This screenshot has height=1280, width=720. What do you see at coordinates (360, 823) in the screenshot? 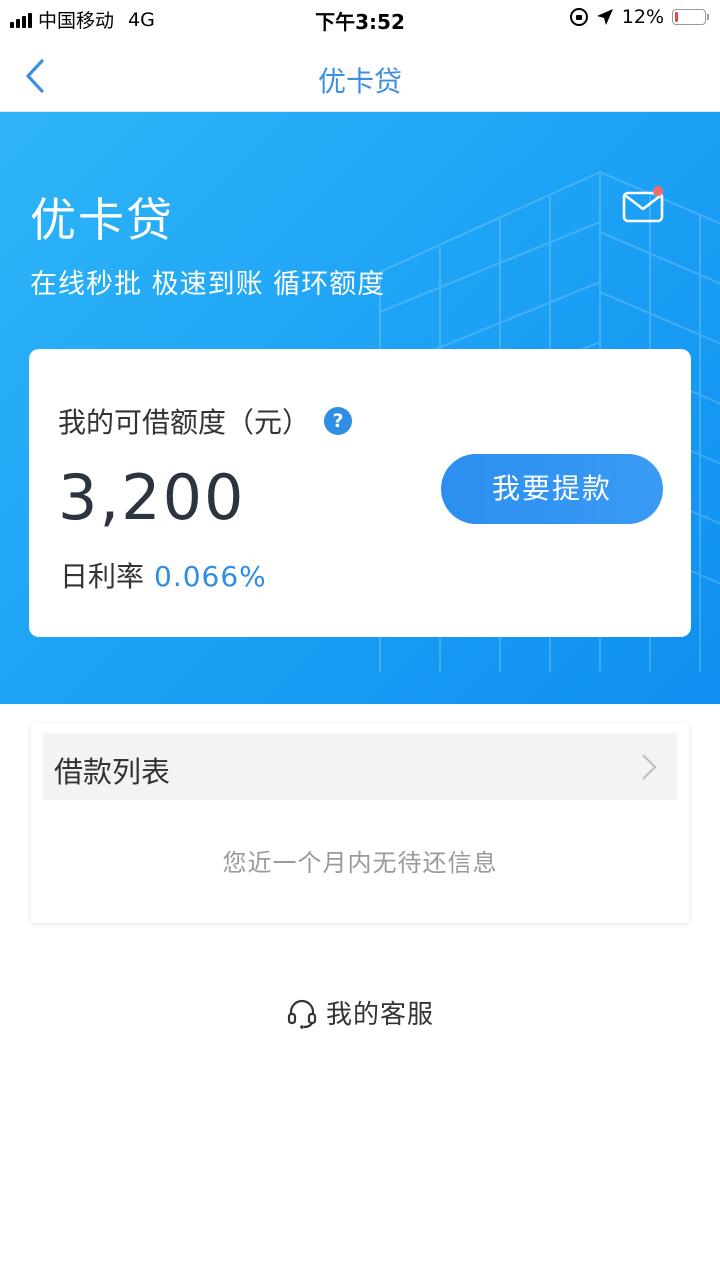
I see `loan-list-card: 借款列表 您近一个月内无待还信息` at bounding box center [360, 823].